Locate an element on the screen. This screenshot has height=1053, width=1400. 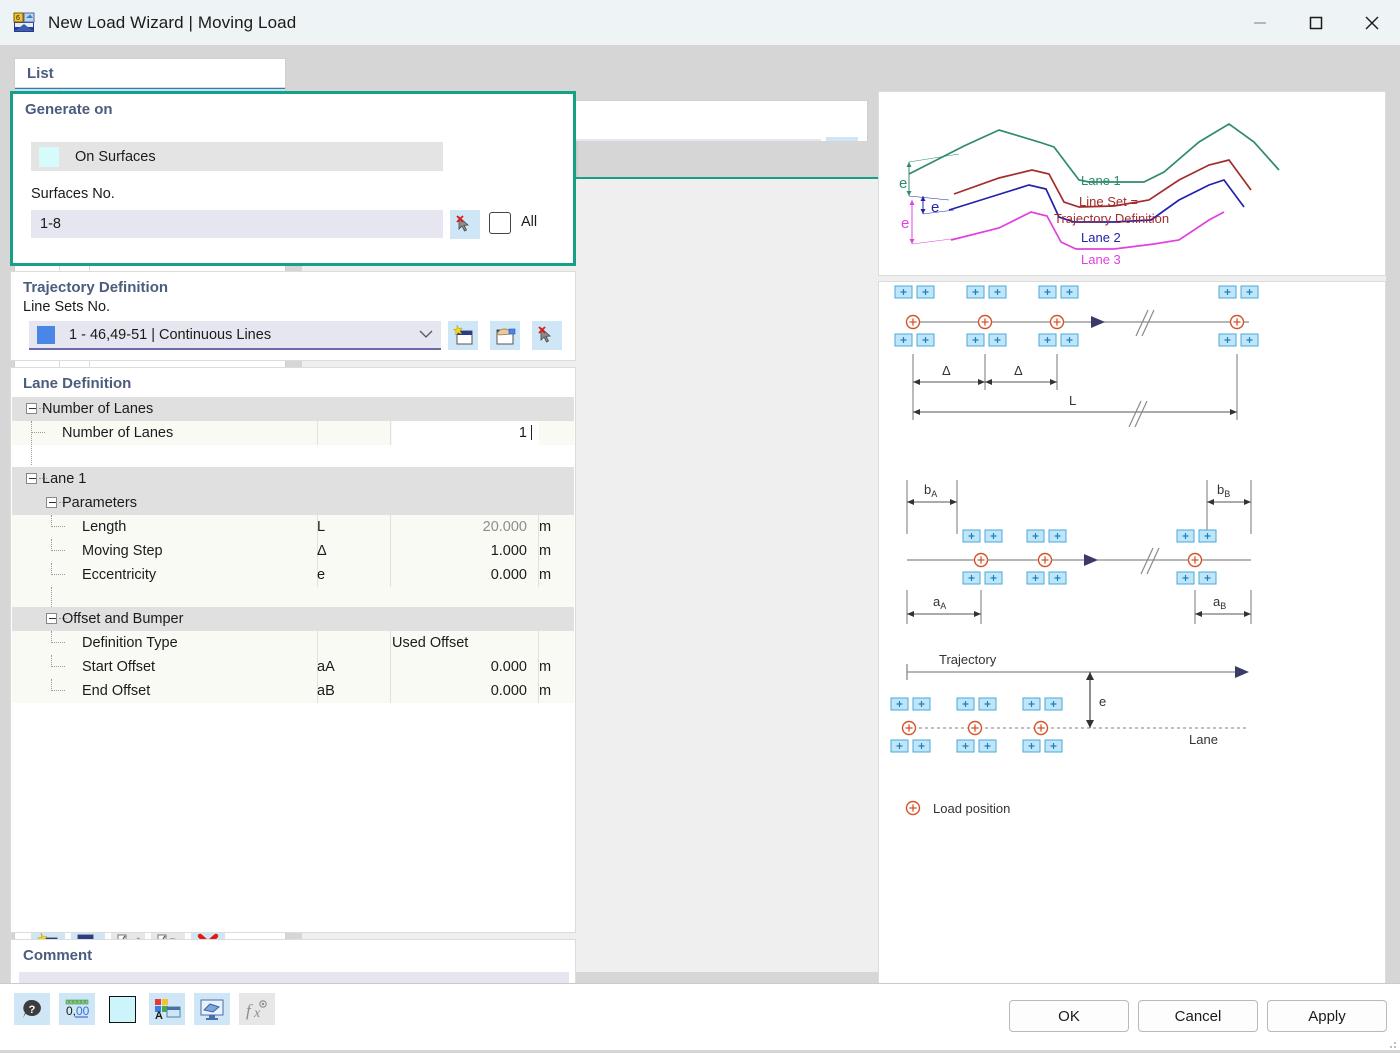
pick-line-set-button is located at coordinates (547, 335).